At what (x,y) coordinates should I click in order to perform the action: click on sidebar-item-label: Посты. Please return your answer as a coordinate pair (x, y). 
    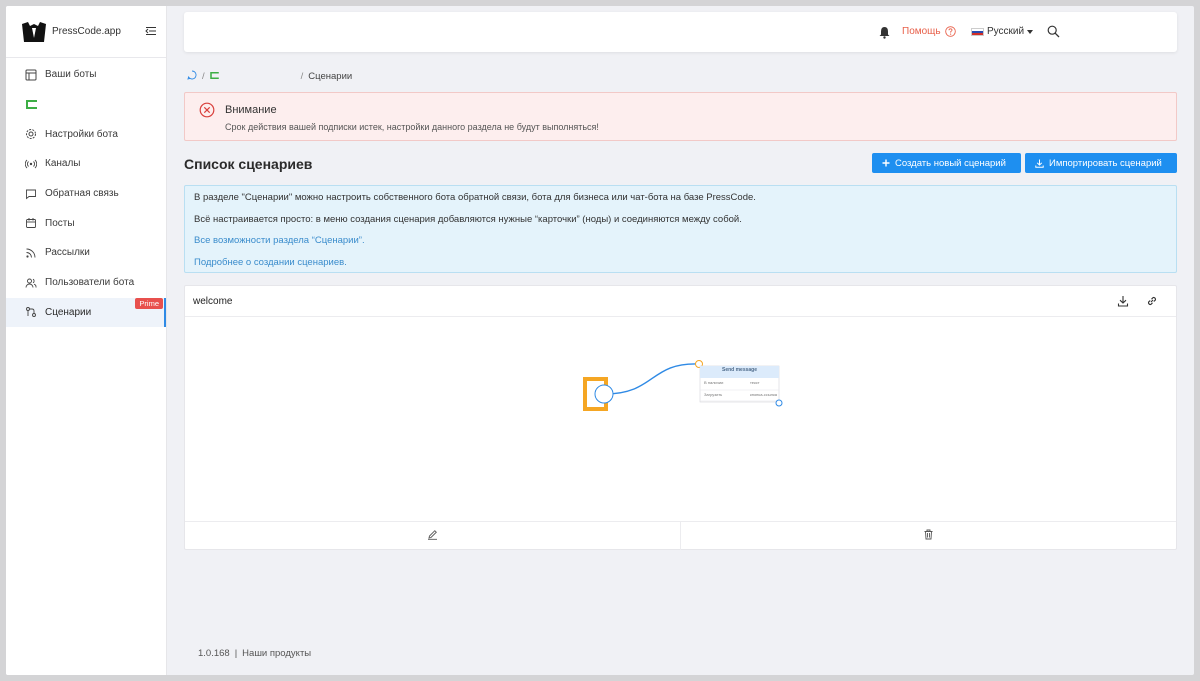
    Looking at the image, I should click on (60, 223).